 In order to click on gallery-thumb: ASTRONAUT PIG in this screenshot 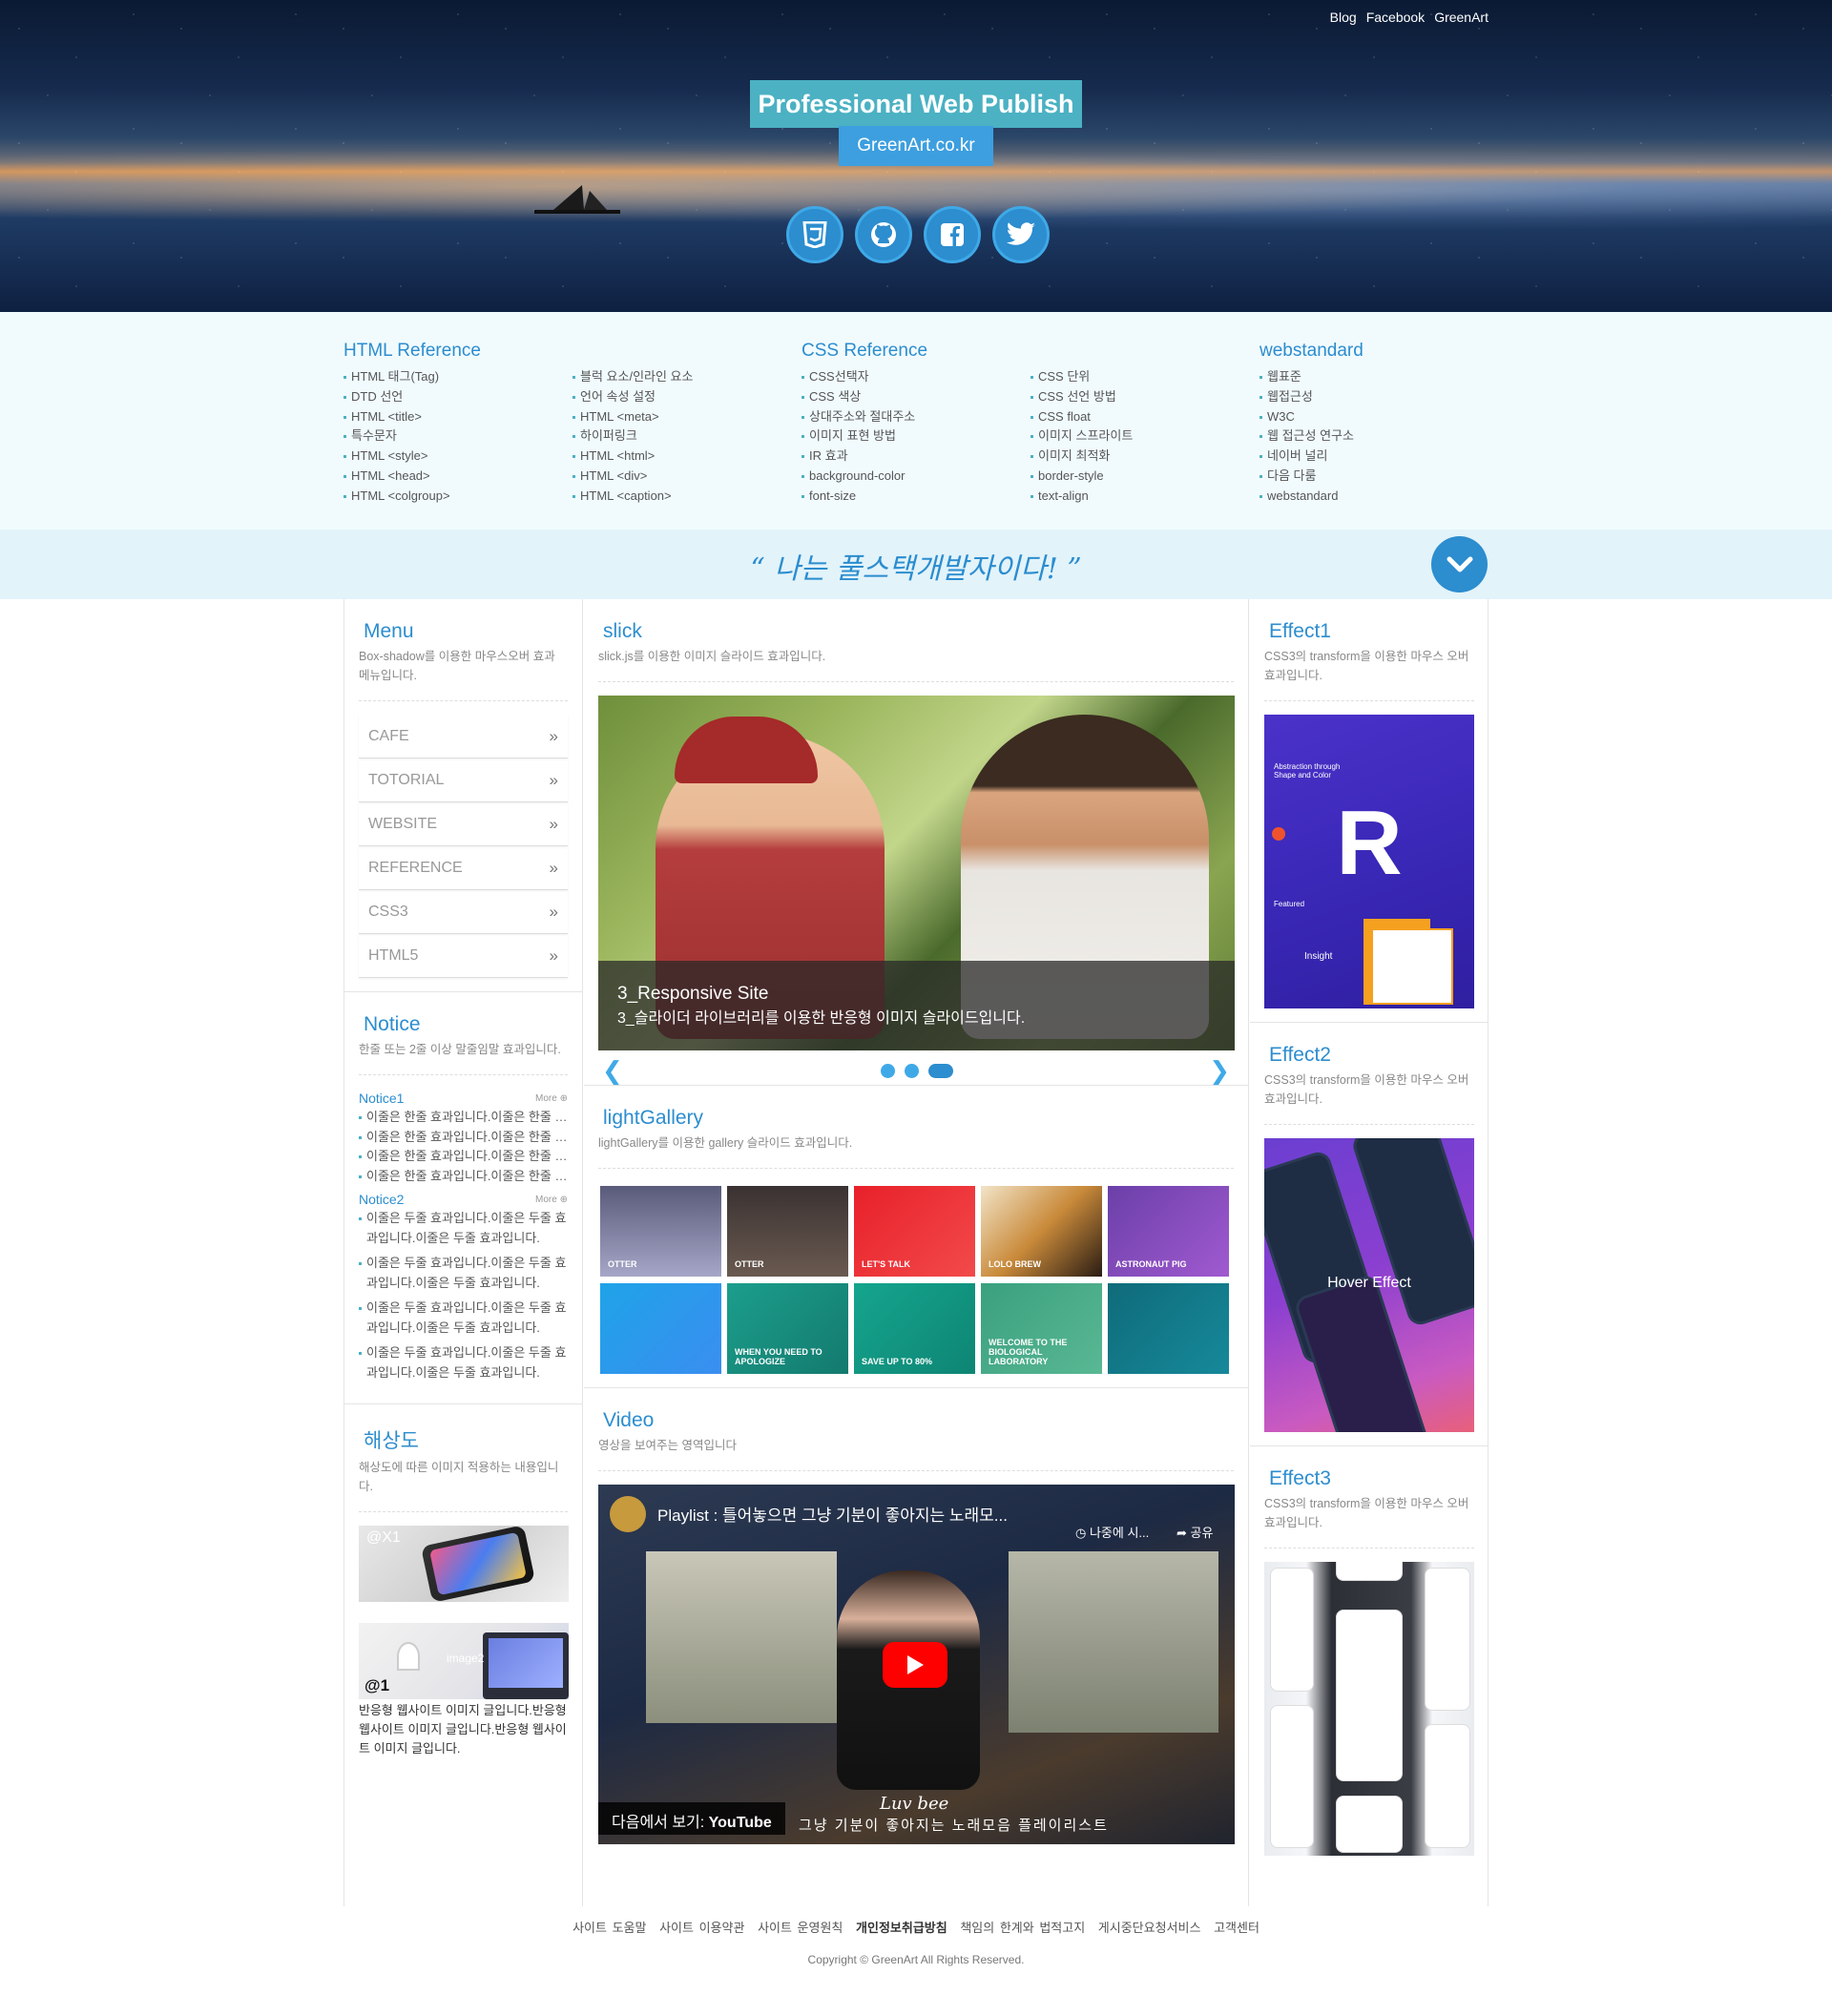, I will do `click(1168, 1231)`.